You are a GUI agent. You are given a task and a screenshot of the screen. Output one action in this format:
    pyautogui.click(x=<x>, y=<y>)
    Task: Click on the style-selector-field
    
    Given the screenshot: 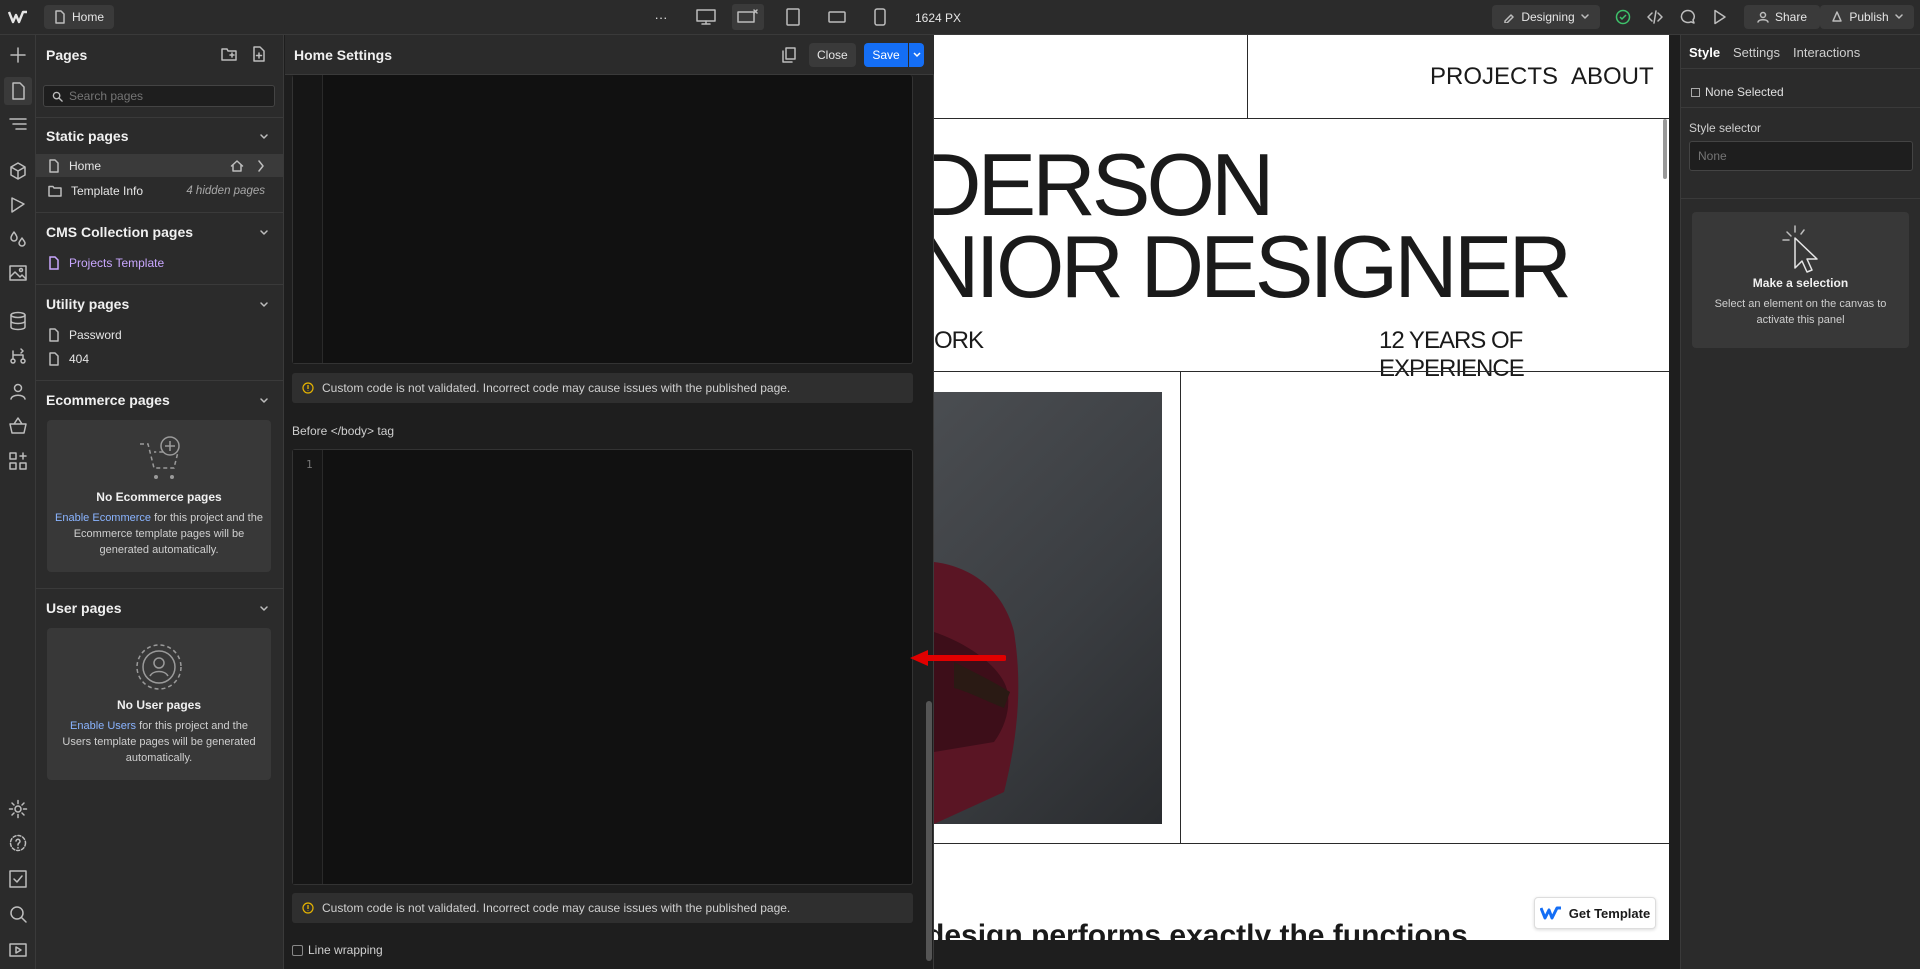 What is the action you would take?
    pyautogui.click(x=1801, y=156)
    